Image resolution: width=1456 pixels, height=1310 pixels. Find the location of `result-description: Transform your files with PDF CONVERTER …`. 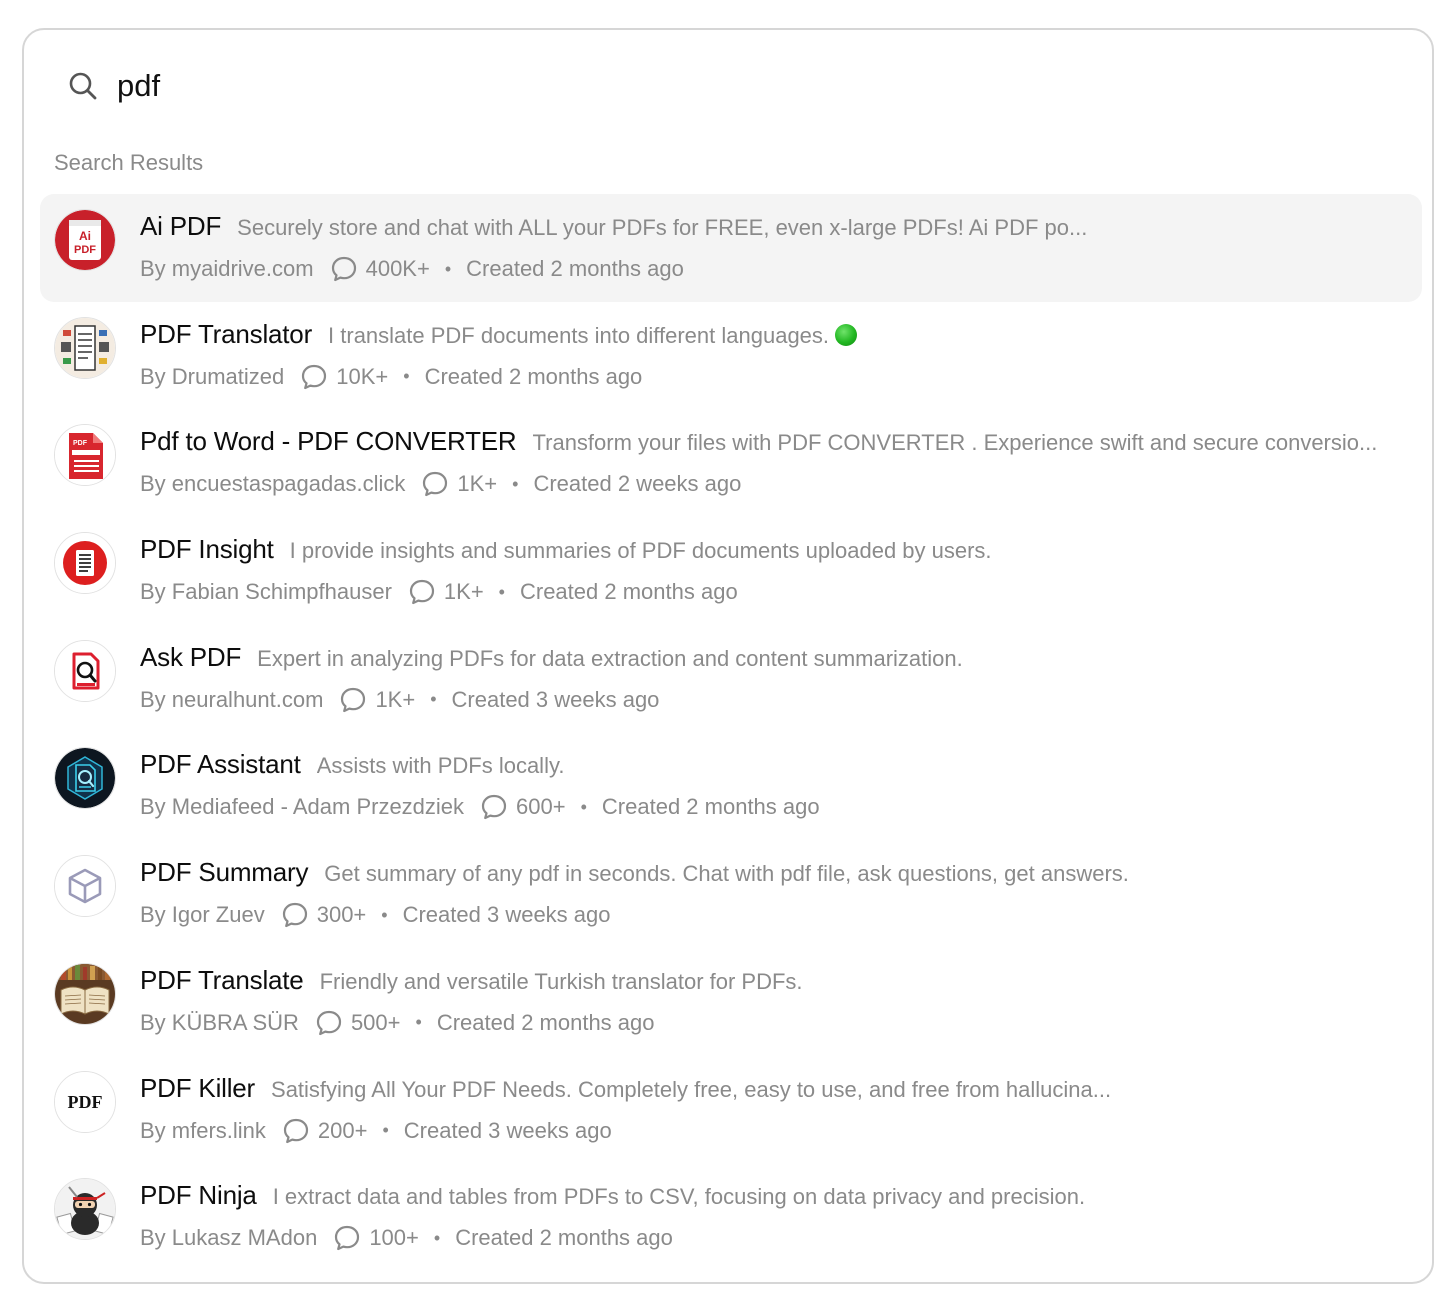

result-description: Transform your files with PDF CONVERTER … is located at coordinates (955, 443).